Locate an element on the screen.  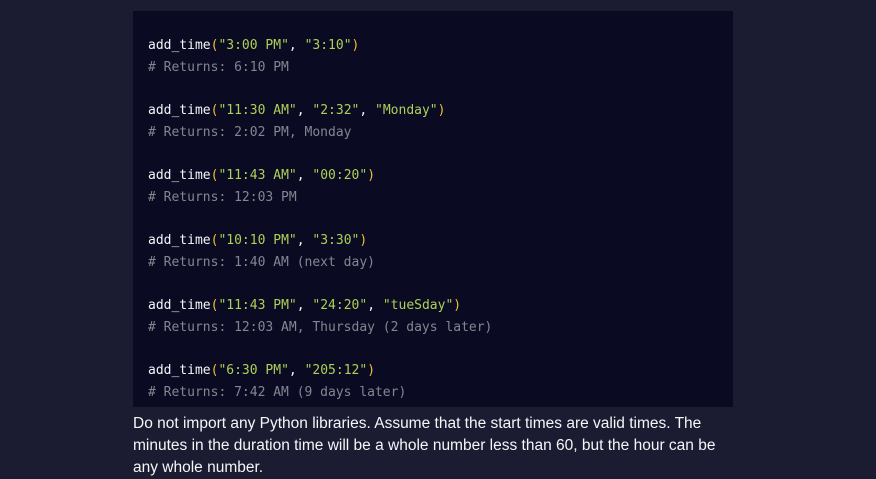
function-call-line: add_time("10:10 PM", "3:30") is located at coordinates (440, 241).